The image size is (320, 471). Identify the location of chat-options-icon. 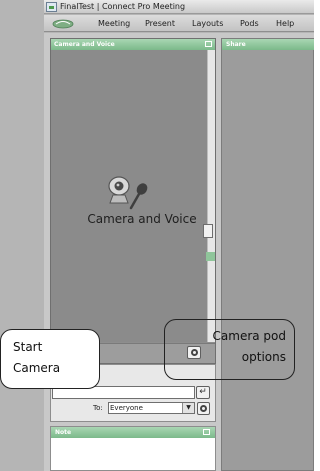
(203, 408).